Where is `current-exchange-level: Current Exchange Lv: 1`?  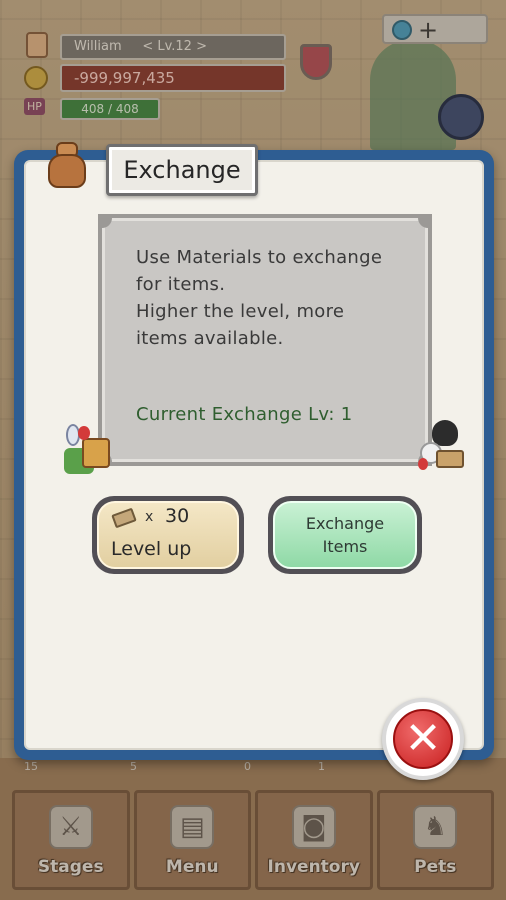 current-exchange-level: Current Exchange Lv: 1 is located at coordinates (244, 414).